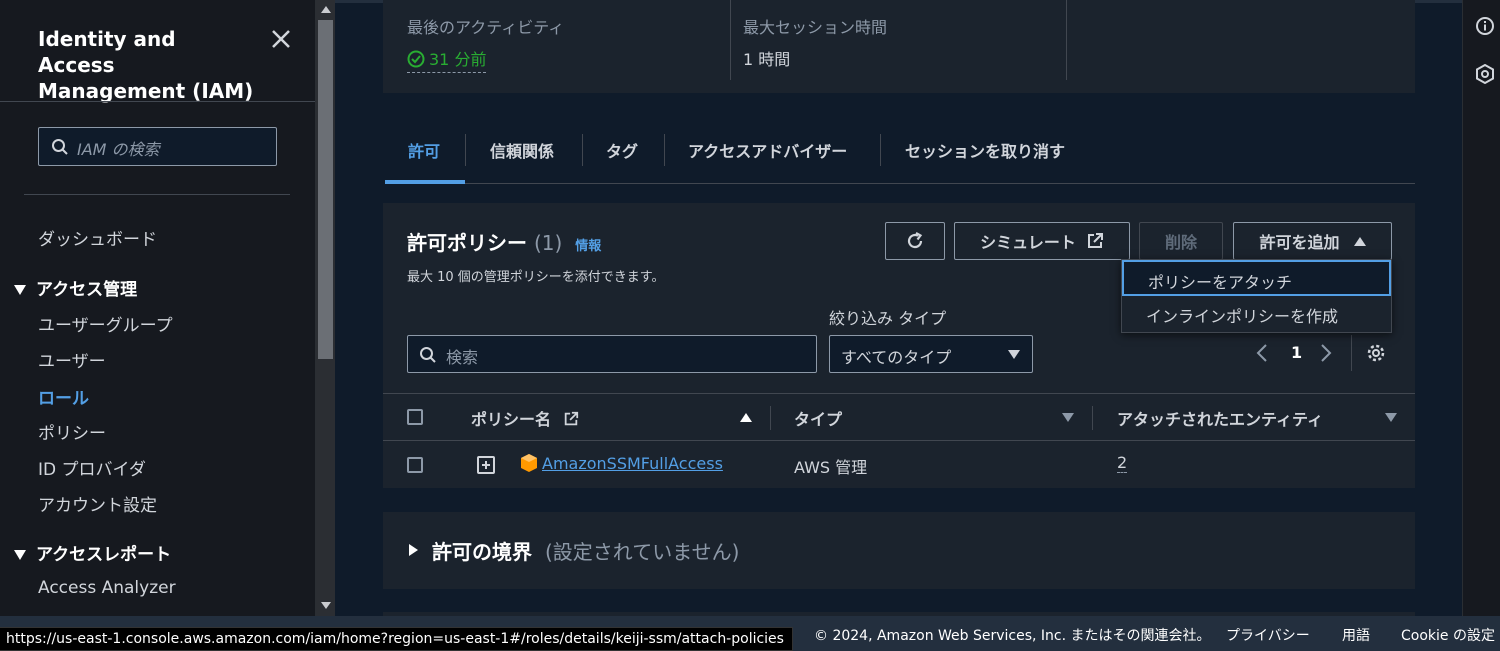 The width and height of the screenshot is (1500, 651). What do you see at coordinates (746, 417) in the screenshot?
I see `sort-ascending-icon` at bounding box center [746, 417].